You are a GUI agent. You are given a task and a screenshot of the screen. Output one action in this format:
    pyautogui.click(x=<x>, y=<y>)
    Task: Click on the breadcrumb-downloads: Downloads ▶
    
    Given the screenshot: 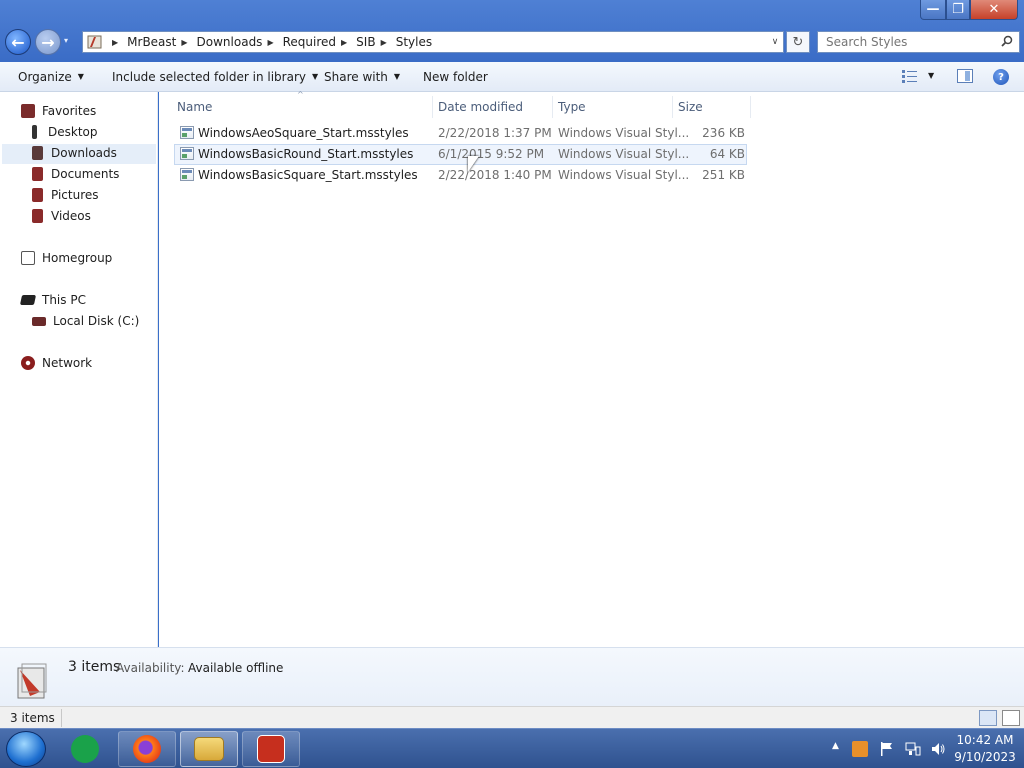 What is the action you would take?
    pyautogui.click(x=240, y=42)
    